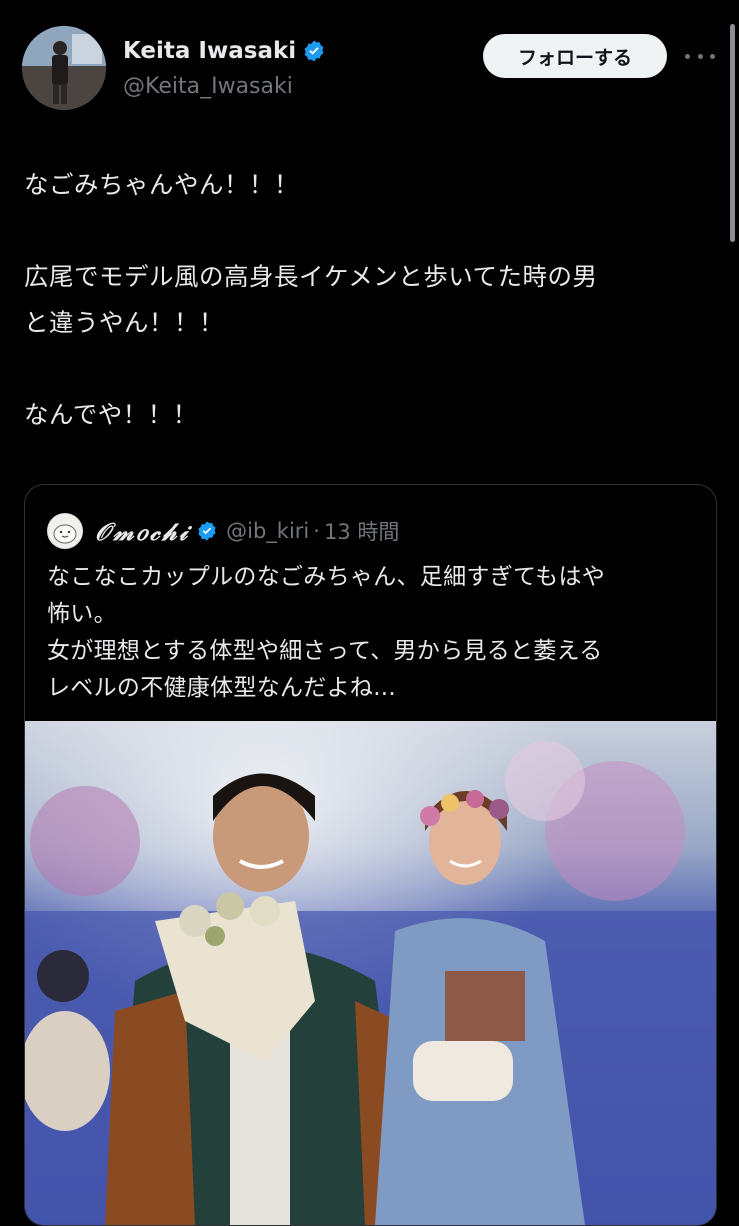 This screenshot has width=739, height=1226. What do you see at coordinates (575, 56) in the screenshot?
I see `follow-button: フォローする` at bounding box center [575, 56].